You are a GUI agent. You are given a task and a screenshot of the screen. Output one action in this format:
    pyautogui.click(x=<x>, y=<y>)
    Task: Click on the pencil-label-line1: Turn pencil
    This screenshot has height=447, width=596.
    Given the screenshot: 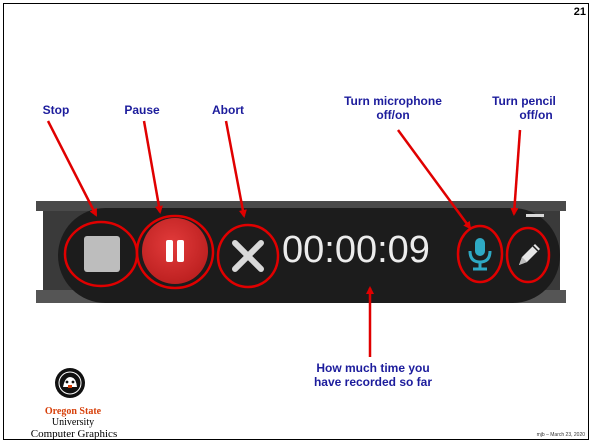 What is the action you would take?
    pyautogui.click(x=524, y=101)
    